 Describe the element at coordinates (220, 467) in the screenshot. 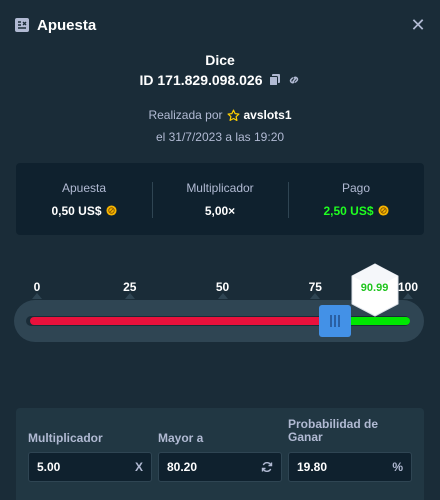

I see `roll-over-input: 80.20` at that location.